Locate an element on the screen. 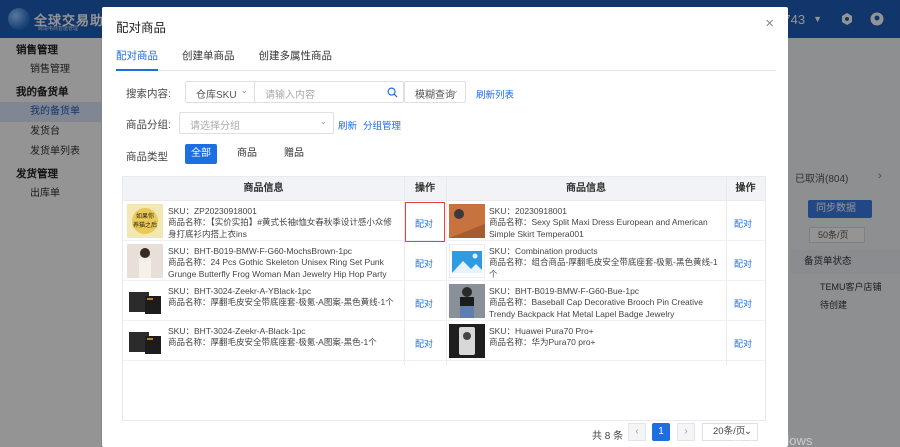  windows-watermark: 激活 Windows is located at coordinates (771, 440).